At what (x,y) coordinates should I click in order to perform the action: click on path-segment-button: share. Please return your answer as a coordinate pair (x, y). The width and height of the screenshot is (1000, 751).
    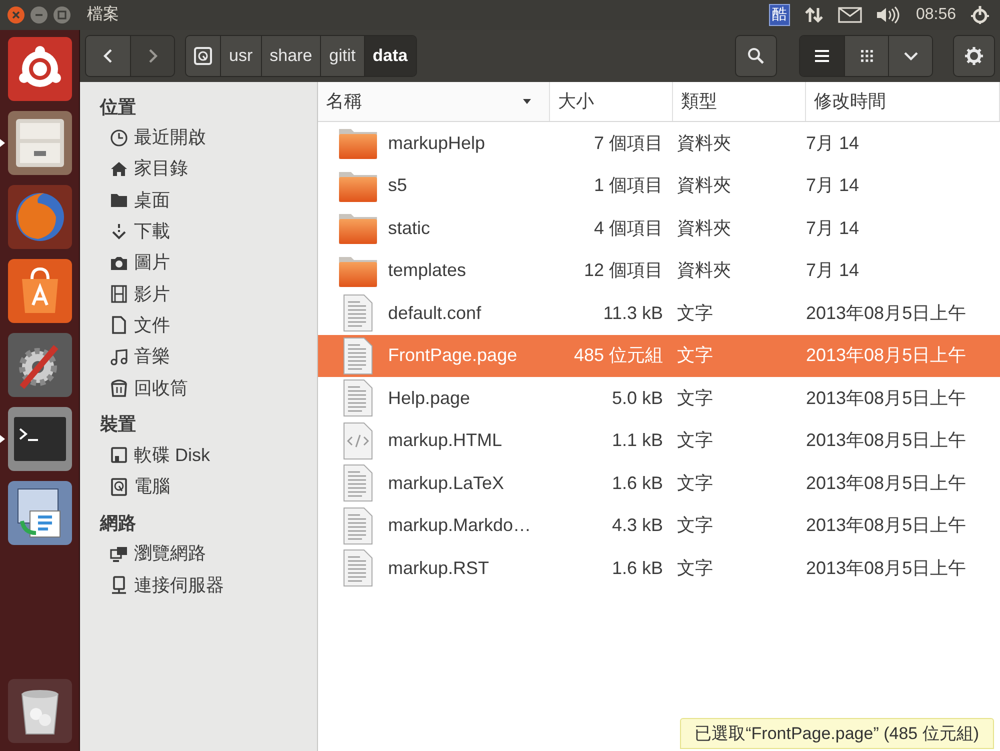
    Looking at the image, I should click on (290, 56).